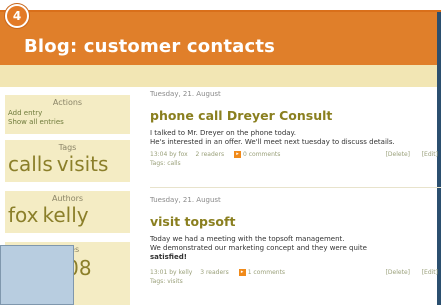 This screenshot has height=305, width=441. Describe the element at coordinates (37, 275) in the screenshot. I see `overlay-panel` at that location.